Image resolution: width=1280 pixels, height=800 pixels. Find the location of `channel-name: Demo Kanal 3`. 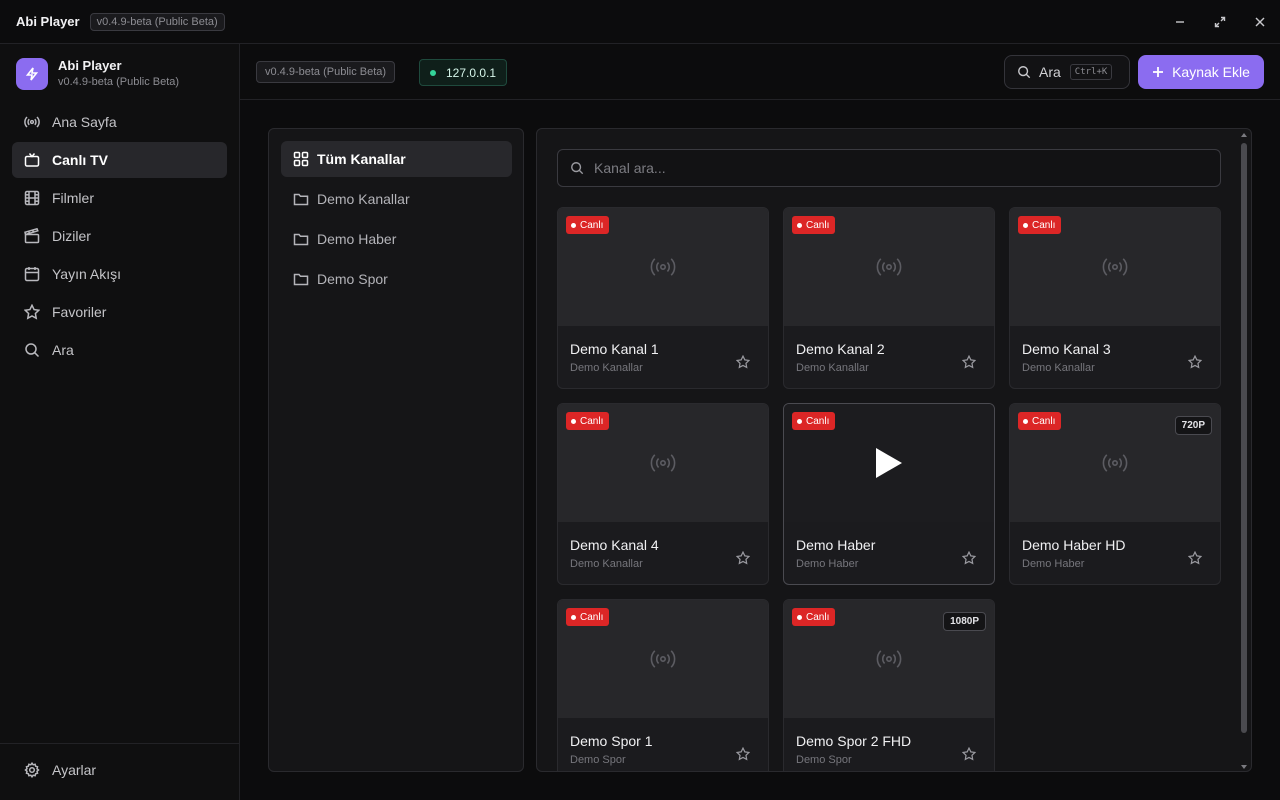

channel-name: Demo Kanal 3 is located at coordinates (1066, 349).